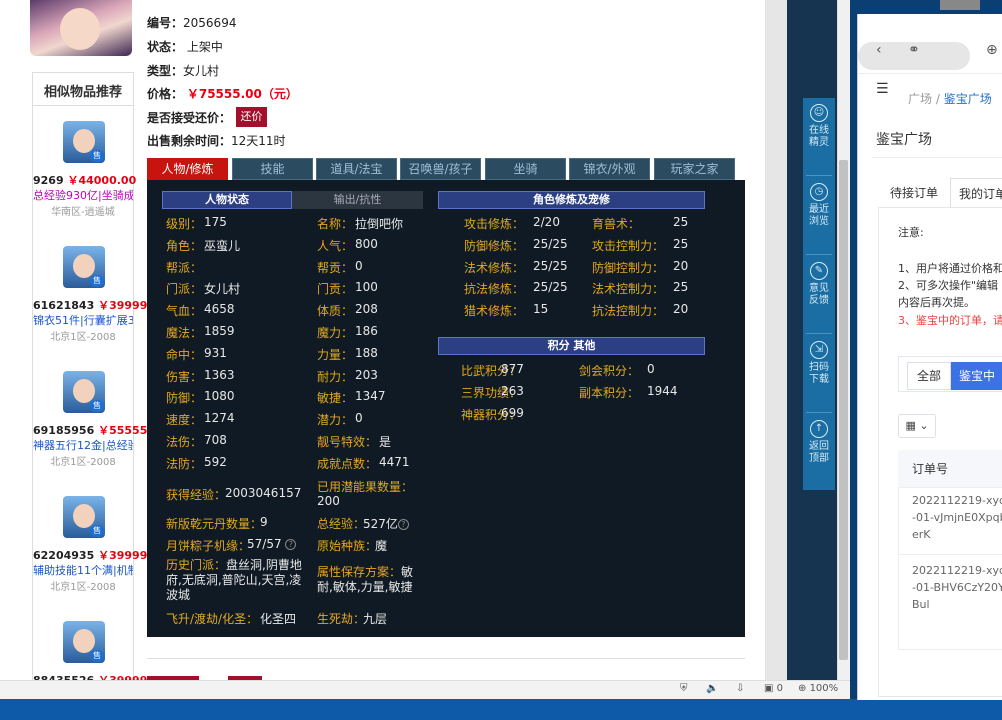 This screenshot has height=720, width=1002. I want to click on stat-label: 防御修炼：, so click(494, 245).